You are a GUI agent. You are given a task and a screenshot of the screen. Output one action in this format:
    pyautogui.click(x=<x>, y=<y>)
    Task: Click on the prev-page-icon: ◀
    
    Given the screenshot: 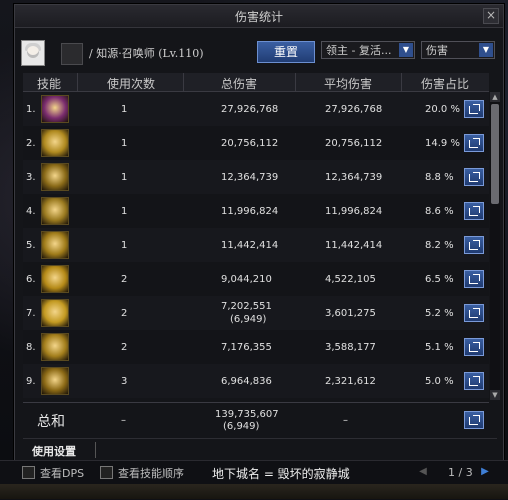 What is the action you would take?
    pyautogui.click(x=423, y=472)
    